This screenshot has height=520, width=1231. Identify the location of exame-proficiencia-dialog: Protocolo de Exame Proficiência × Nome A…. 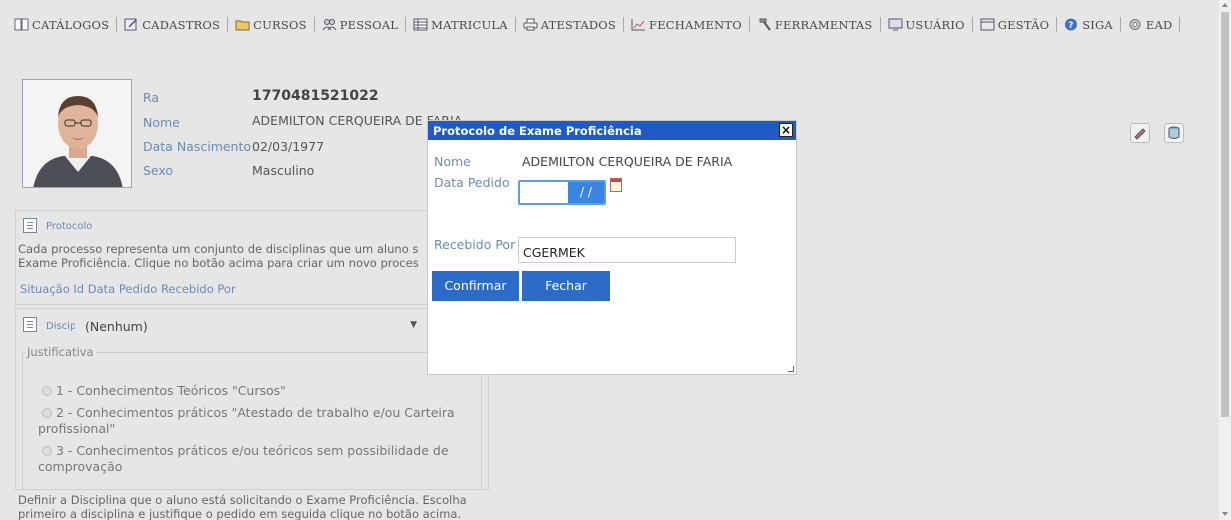
(612, 247).